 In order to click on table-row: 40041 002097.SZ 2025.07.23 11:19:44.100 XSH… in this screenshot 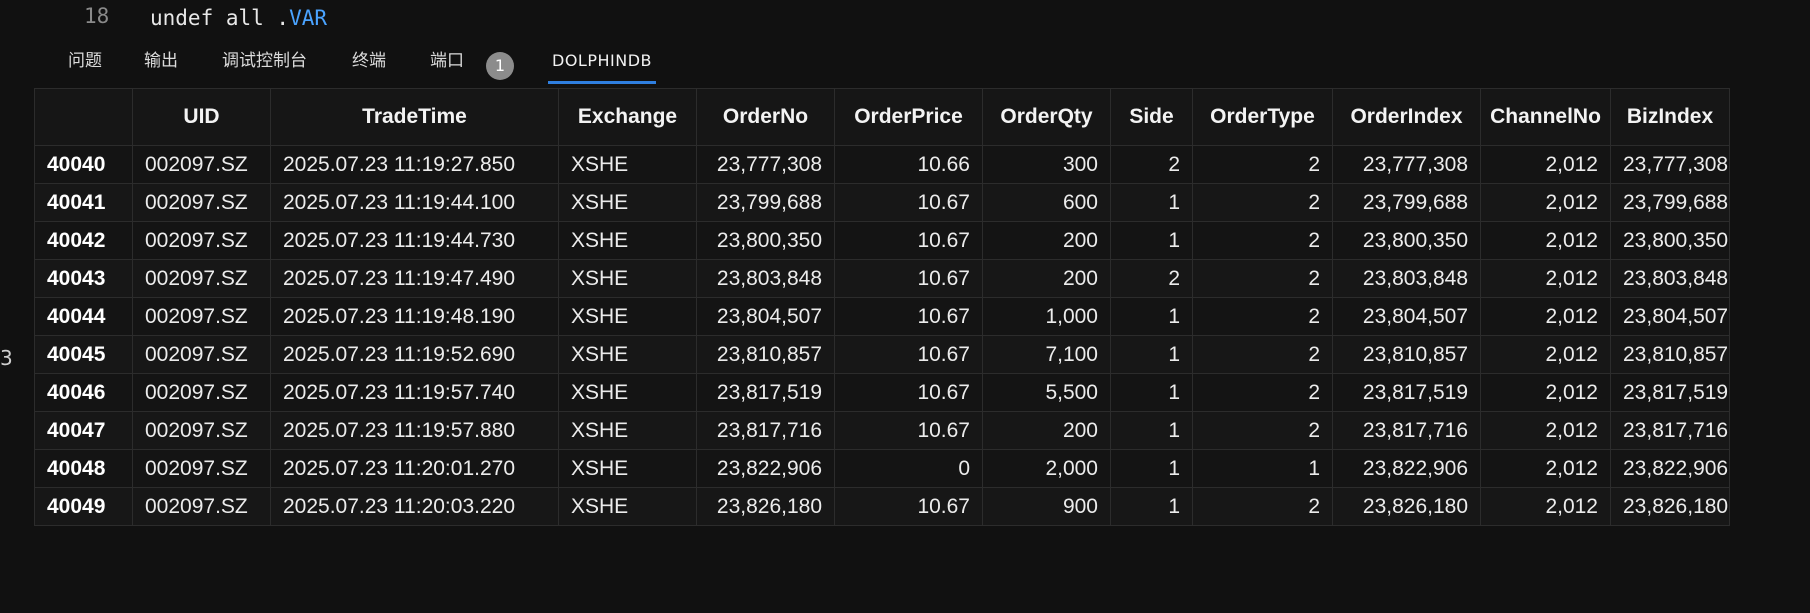, I will do `click(882, 202)`.